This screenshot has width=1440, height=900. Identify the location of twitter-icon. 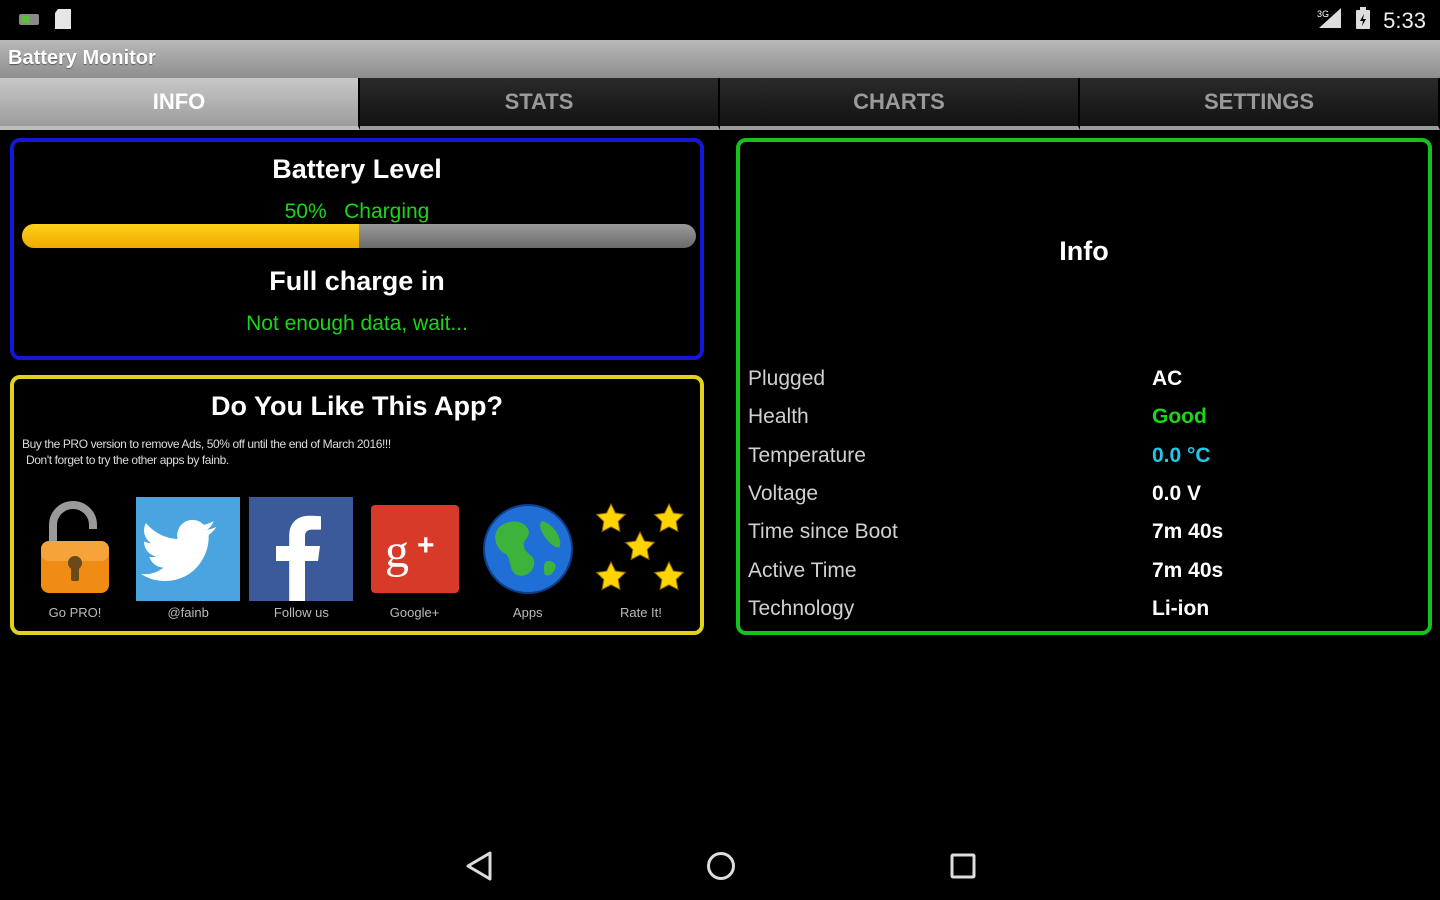
(188, 549).